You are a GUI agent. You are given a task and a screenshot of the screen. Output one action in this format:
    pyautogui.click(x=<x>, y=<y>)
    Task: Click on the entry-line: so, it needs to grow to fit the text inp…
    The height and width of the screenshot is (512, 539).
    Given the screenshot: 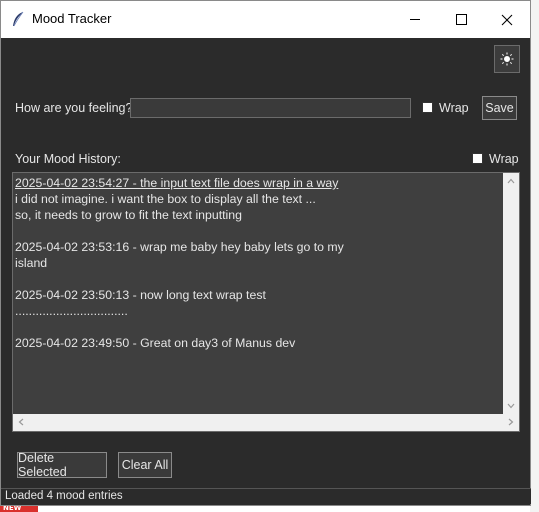 What is the action you would take?
    pyautogui.click(x=128, y=215)
    